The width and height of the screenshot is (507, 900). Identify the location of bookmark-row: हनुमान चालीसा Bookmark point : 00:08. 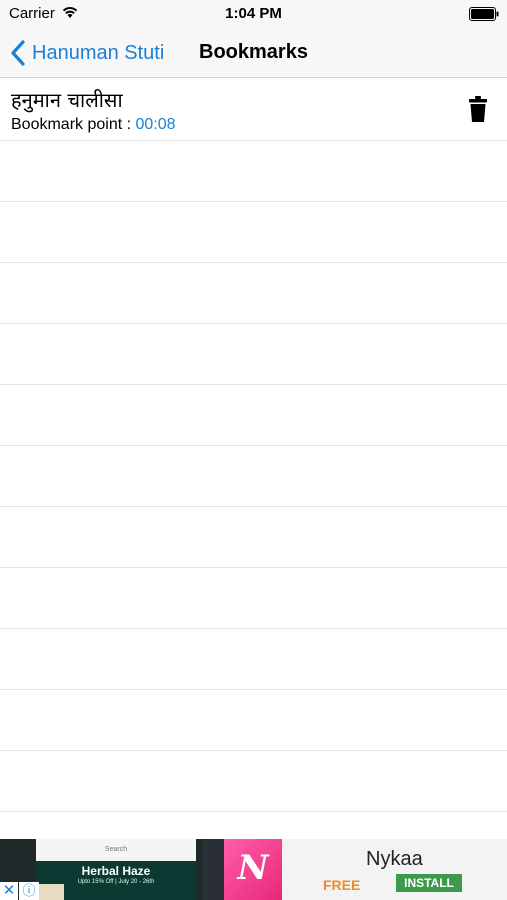
(253, 110).